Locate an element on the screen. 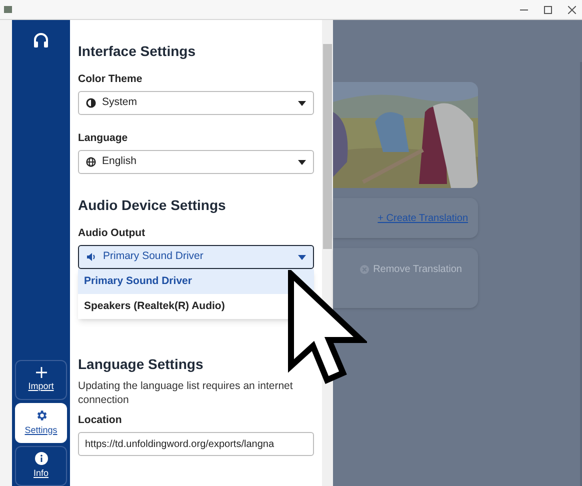 This screenshot has height=486, width=582. headphones-icon is located at coordinates (41, 40).